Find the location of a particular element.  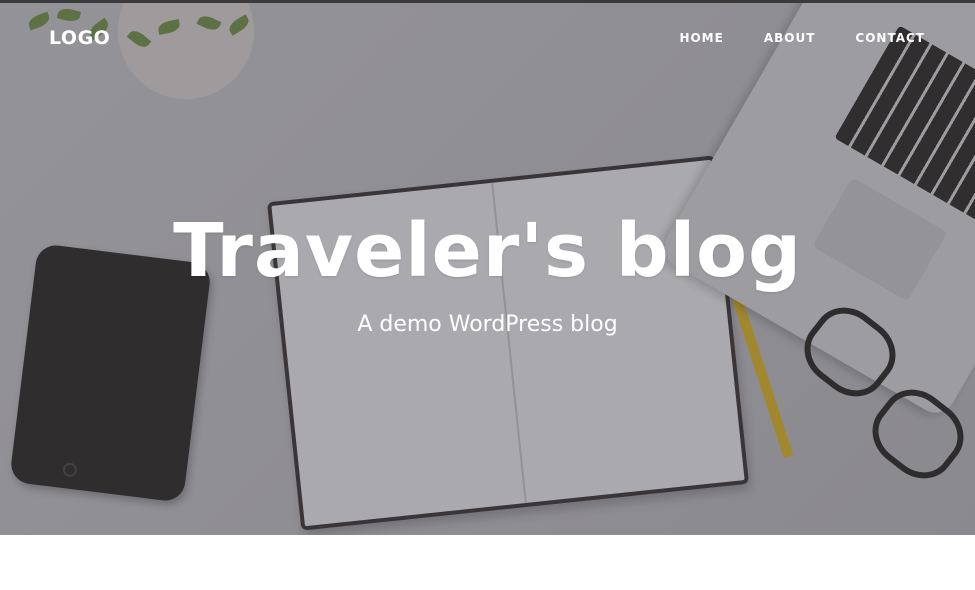

hero-subtitle: A demo WordPress blog is located at coordinates (487, 324).